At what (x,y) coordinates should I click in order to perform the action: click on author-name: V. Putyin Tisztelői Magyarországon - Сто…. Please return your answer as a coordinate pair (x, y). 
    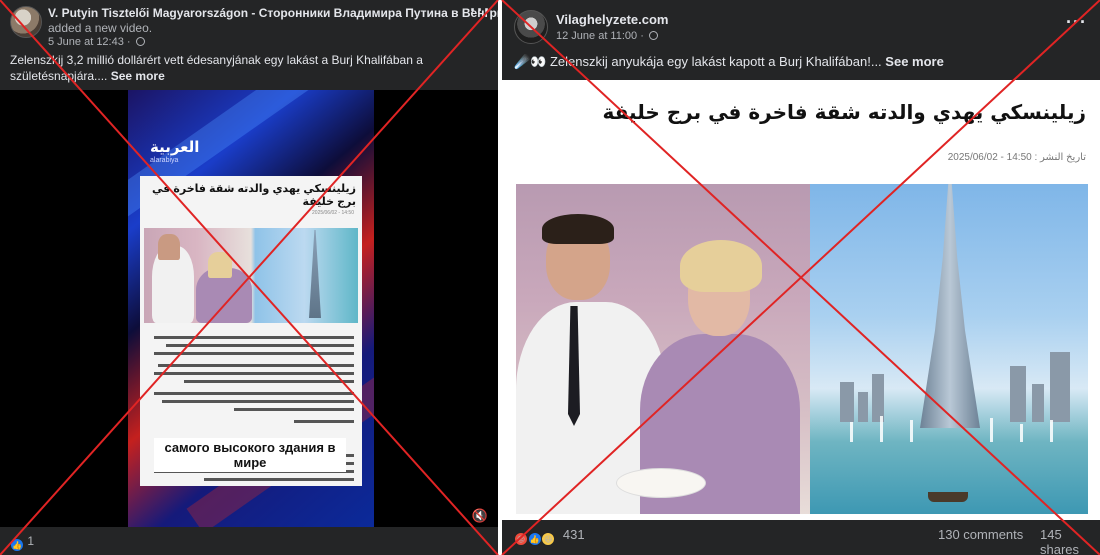
    Looking at the image, I should click on (273, 13).